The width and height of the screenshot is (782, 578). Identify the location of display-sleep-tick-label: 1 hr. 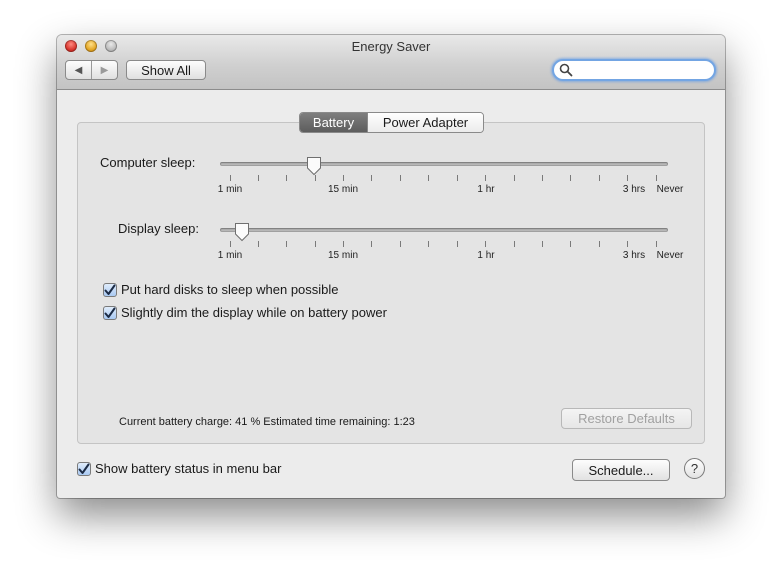
(486, 255).